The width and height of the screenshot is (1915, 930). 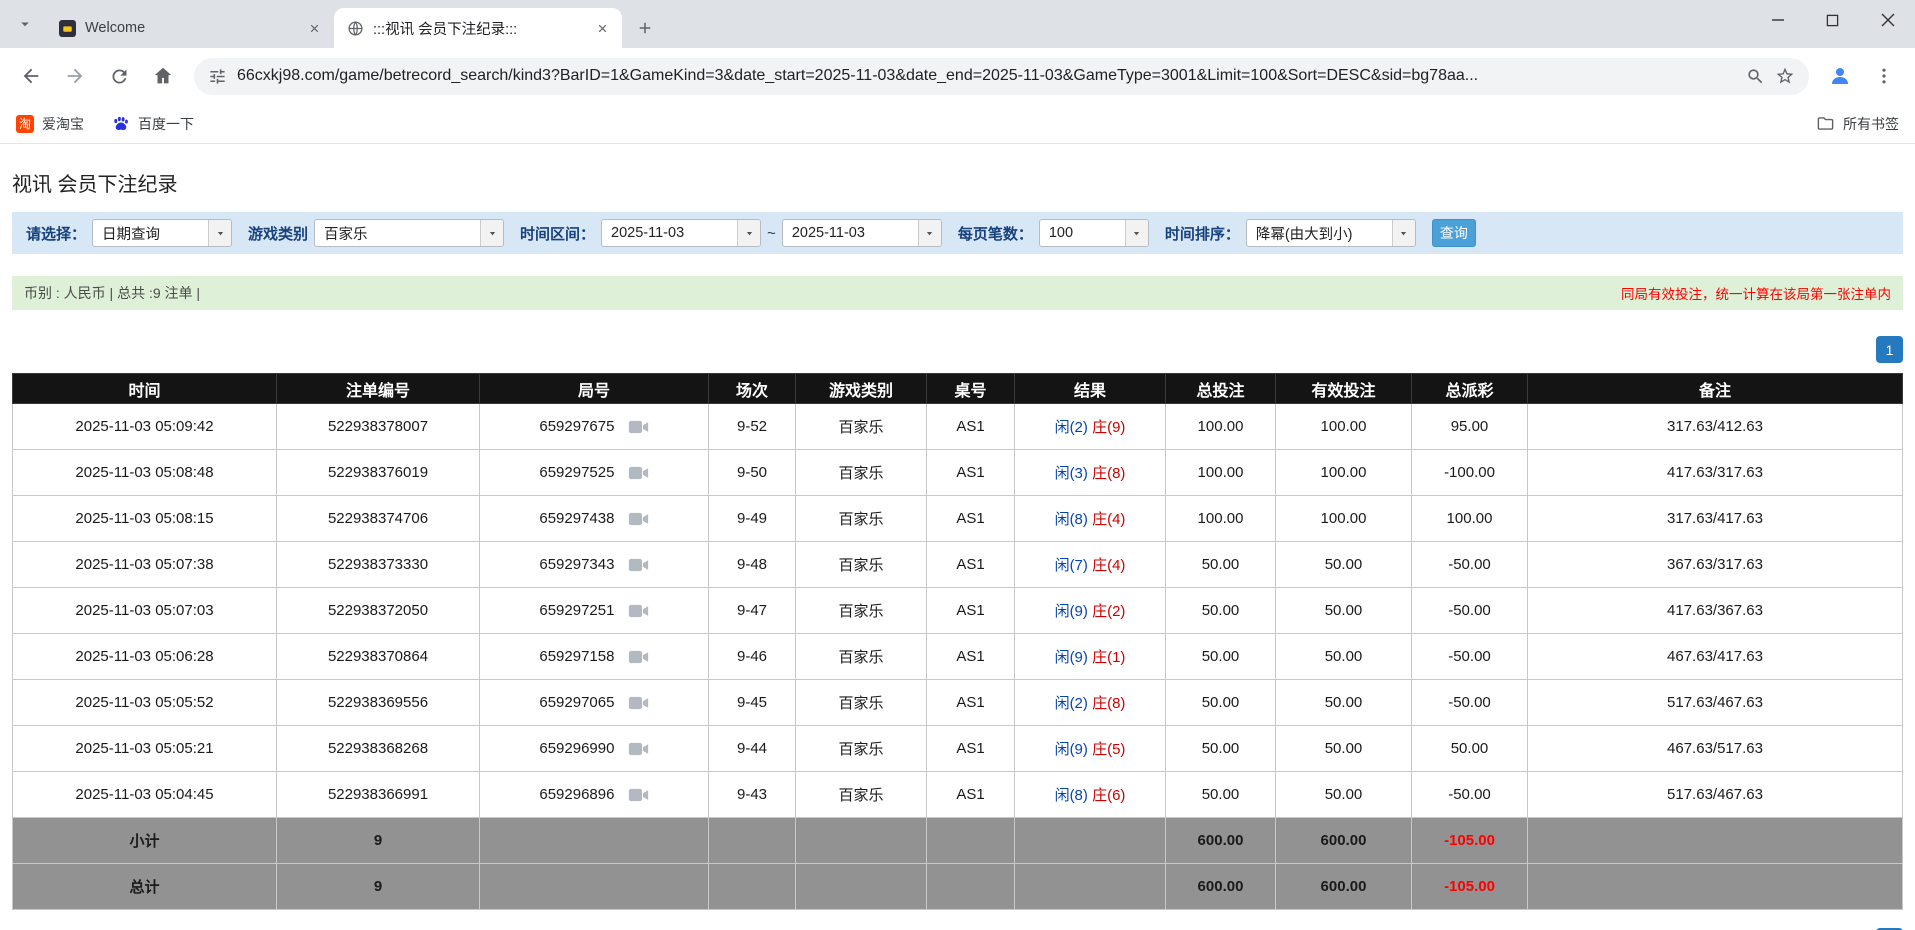 What do you see at coordinates (217, 76) in the screenshot?
I see `site-settings-icon` at bounding box center [217, 76].